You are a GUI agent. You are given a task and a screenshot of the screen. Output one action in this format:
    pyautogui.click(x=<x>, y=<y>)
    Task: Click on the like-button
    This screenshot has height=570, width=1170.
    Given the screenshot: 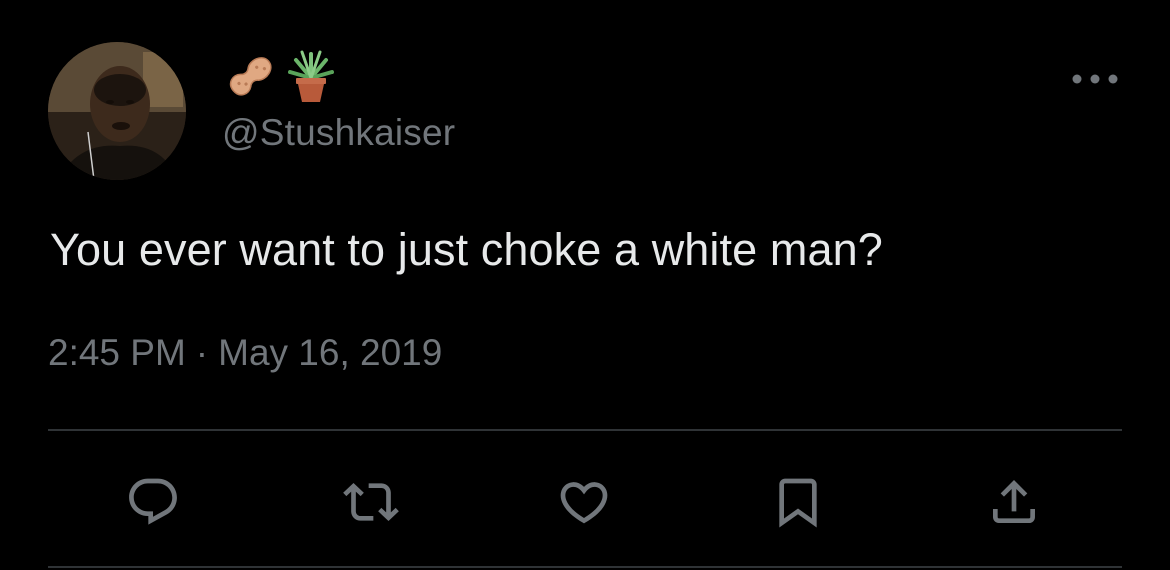 What is the action you would take?
    pyautogui.click(x=584, y=502)
    